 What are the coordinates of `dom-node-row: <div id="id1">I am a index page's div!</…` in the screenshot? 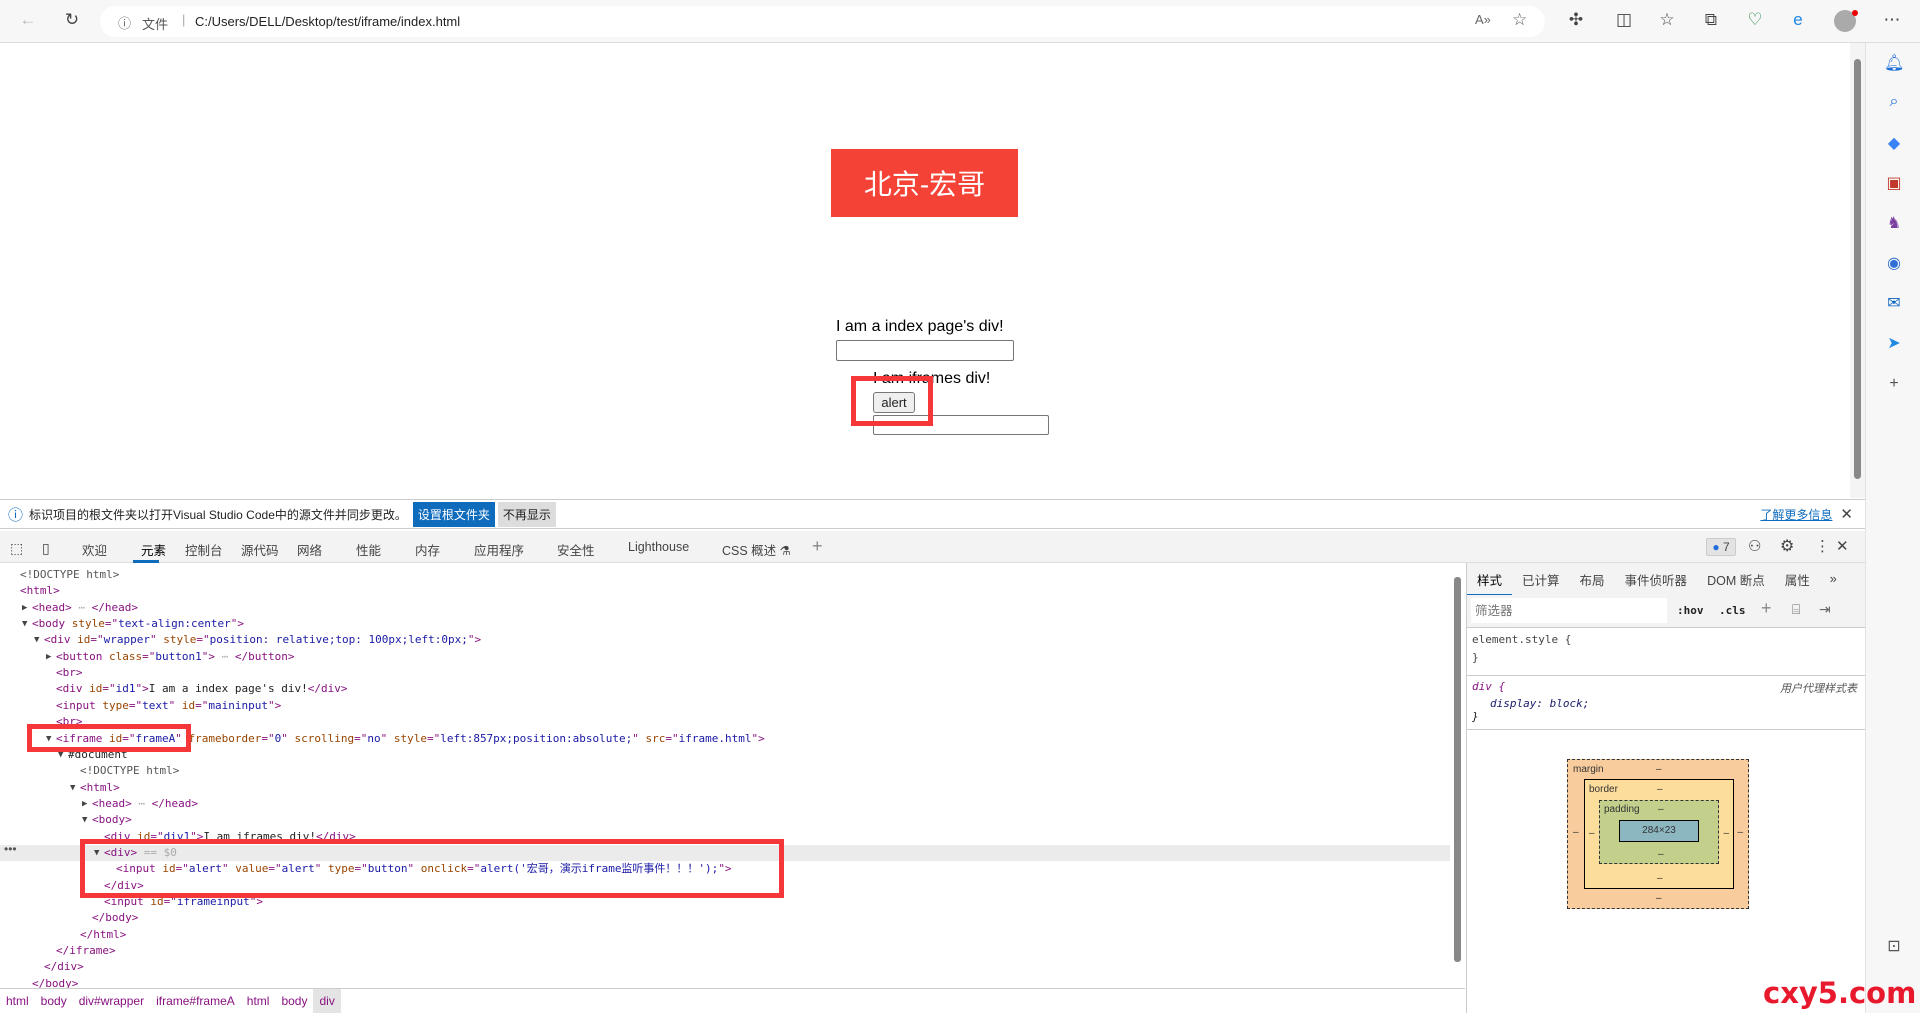 It's located at (725, 689).